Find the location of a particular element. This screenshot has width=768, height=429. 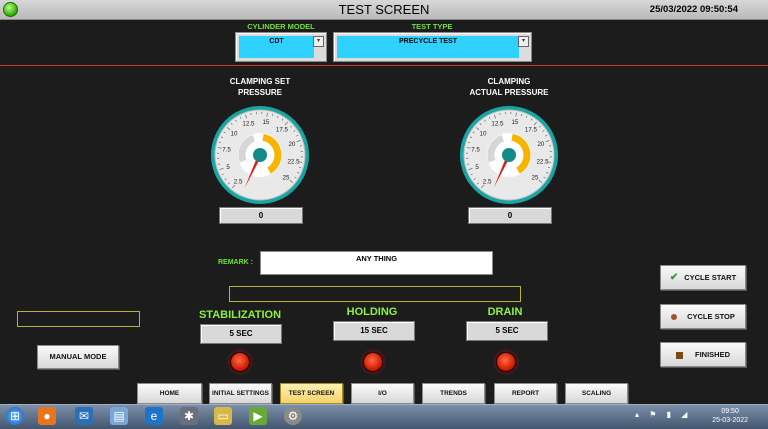

nav-report: REPORT is located at coordinates (525, 393).